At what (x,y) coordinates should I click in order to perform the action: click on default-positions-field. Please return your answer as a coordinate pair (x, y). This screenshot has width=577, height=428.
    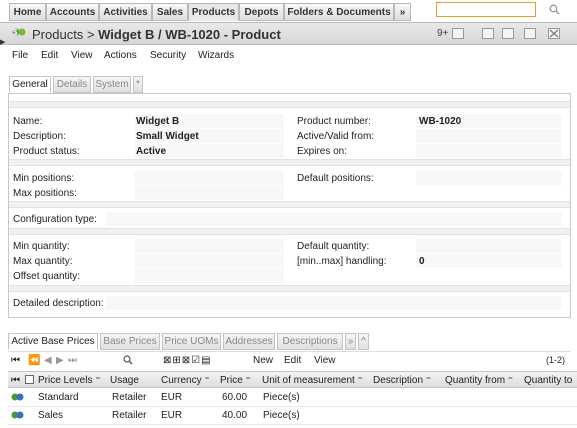
    Looking at the image, I should click on (489, 178).